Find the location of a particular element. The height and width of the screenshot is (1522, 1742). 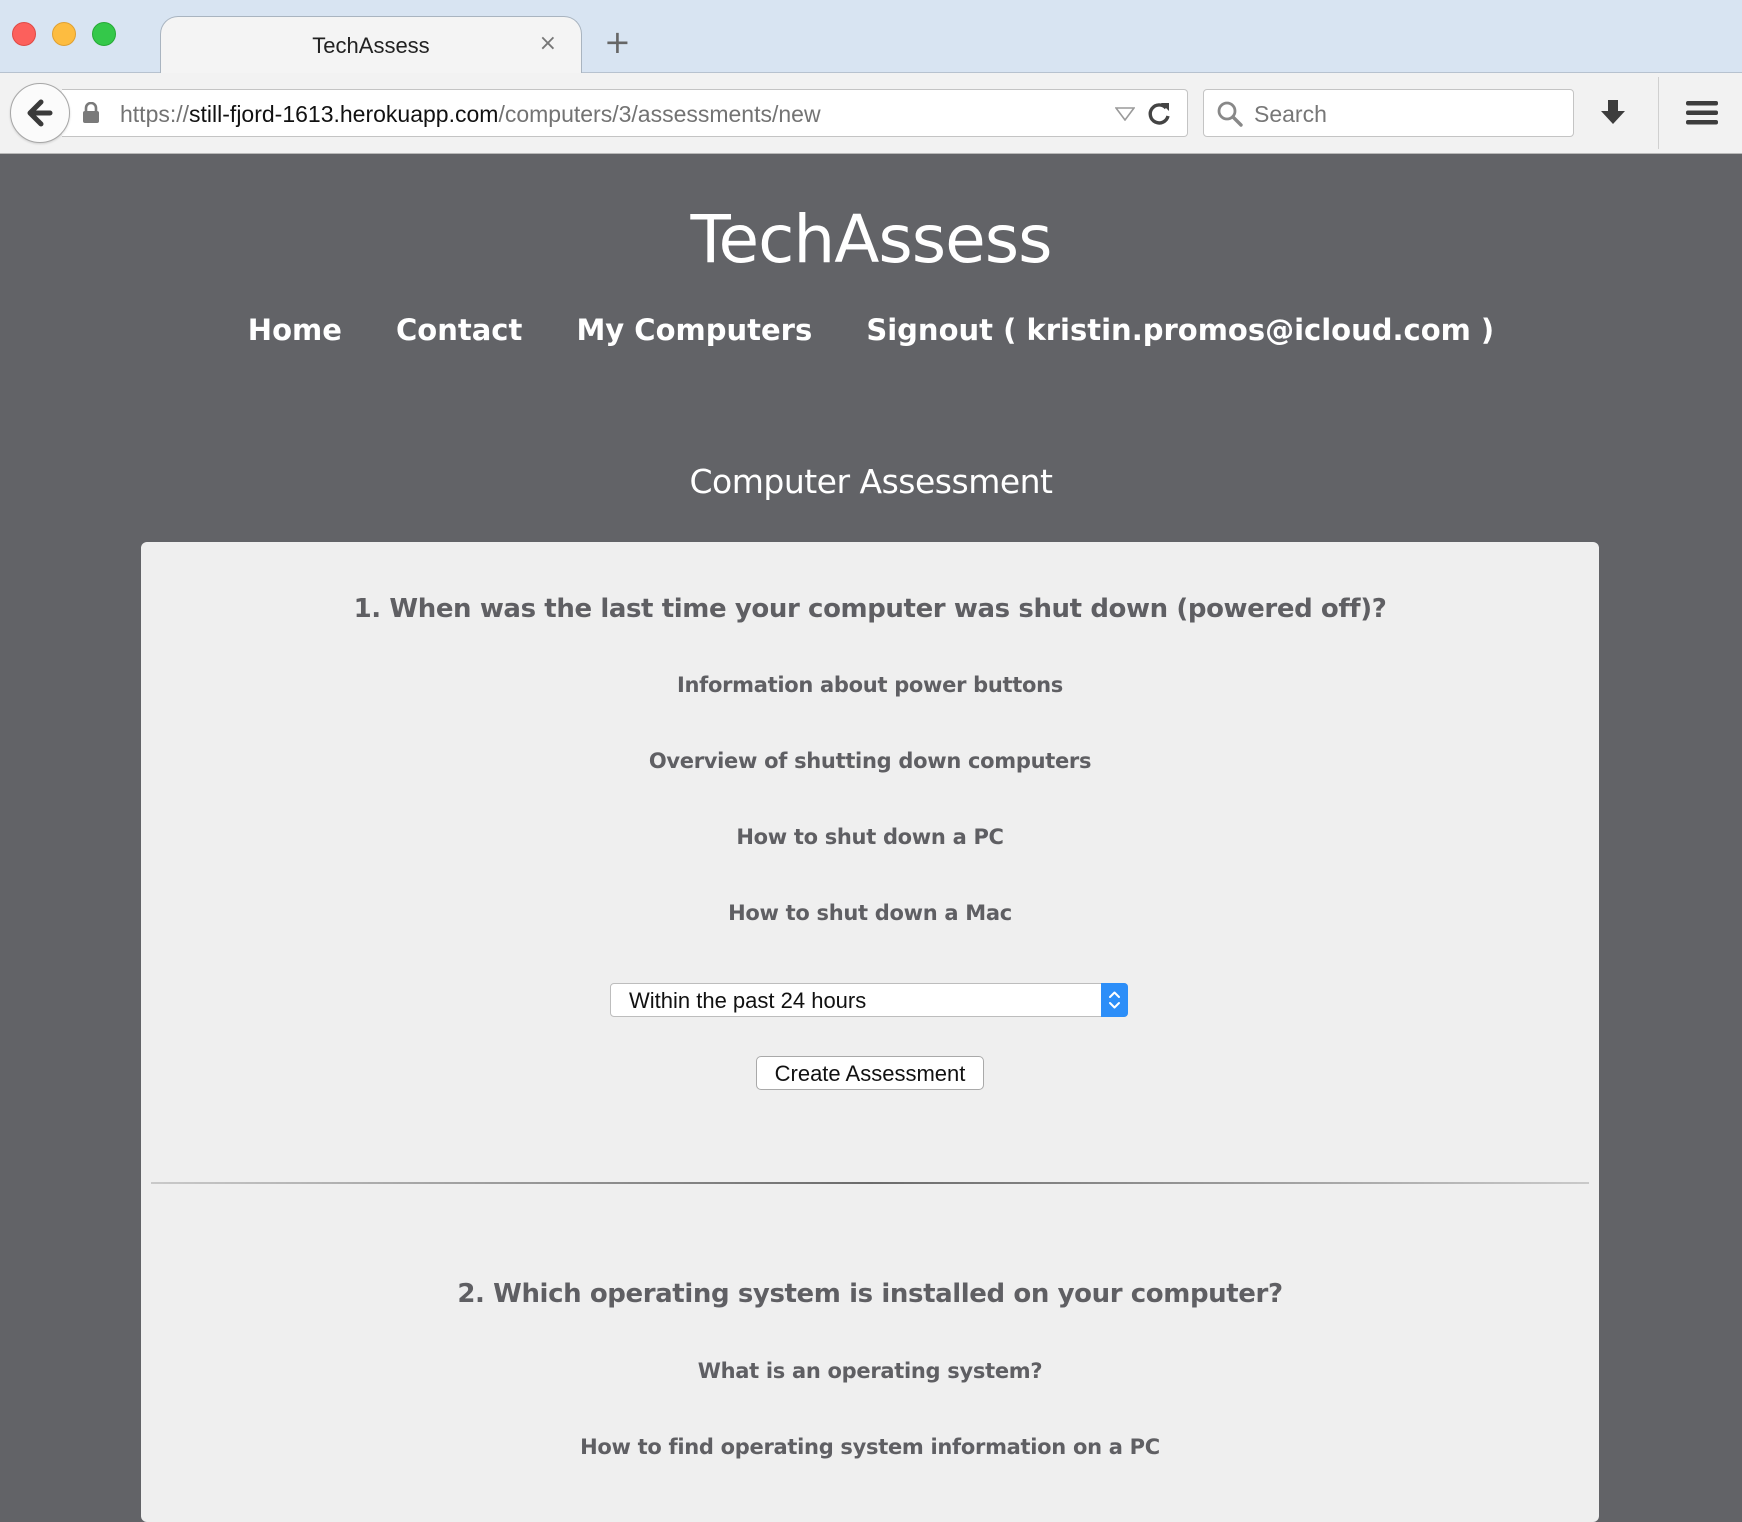

back-arrow-icon is located at coordinates (40, 113).